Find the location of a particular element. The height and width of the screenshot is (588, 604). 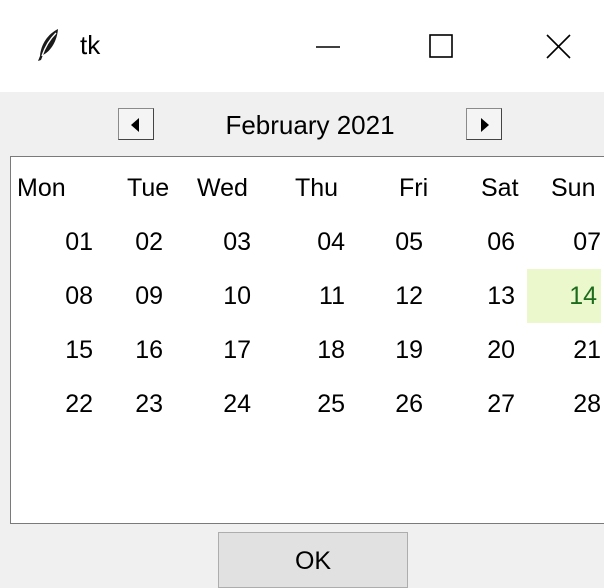

feather-icon is located at coordinates (48, 45).